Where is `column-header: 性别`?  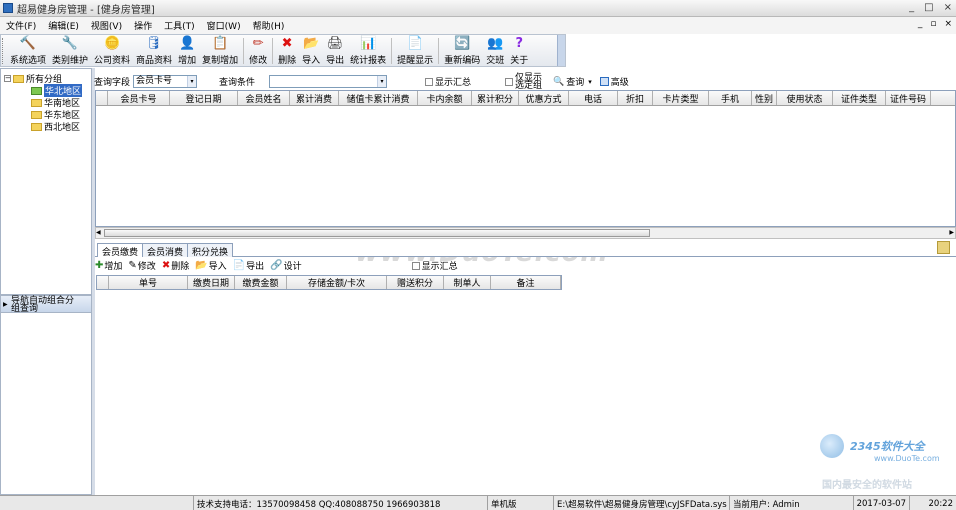 column-header: 性别 is located at coordinates (764, 98).